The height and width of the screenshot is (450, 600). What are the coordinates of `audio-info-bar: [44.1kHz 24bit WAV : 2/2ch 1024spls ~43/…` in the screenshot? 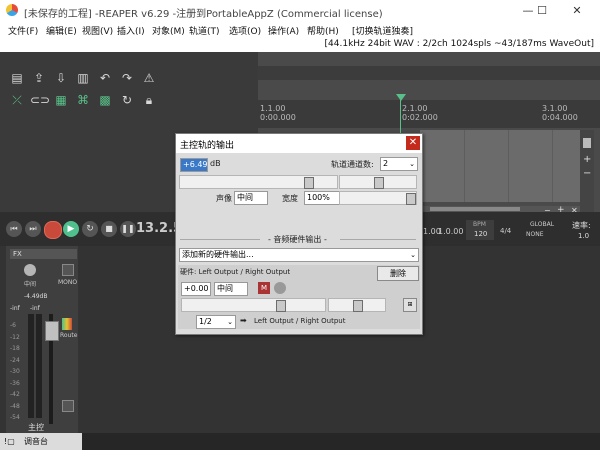 It's located at (300, 45).